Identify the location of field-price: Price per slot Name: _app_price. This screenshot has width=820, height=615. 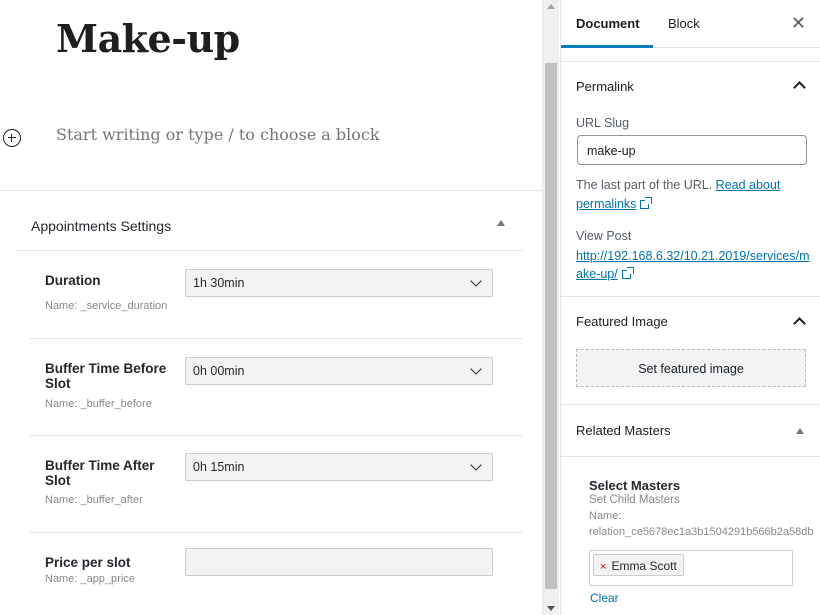
(276, 573).